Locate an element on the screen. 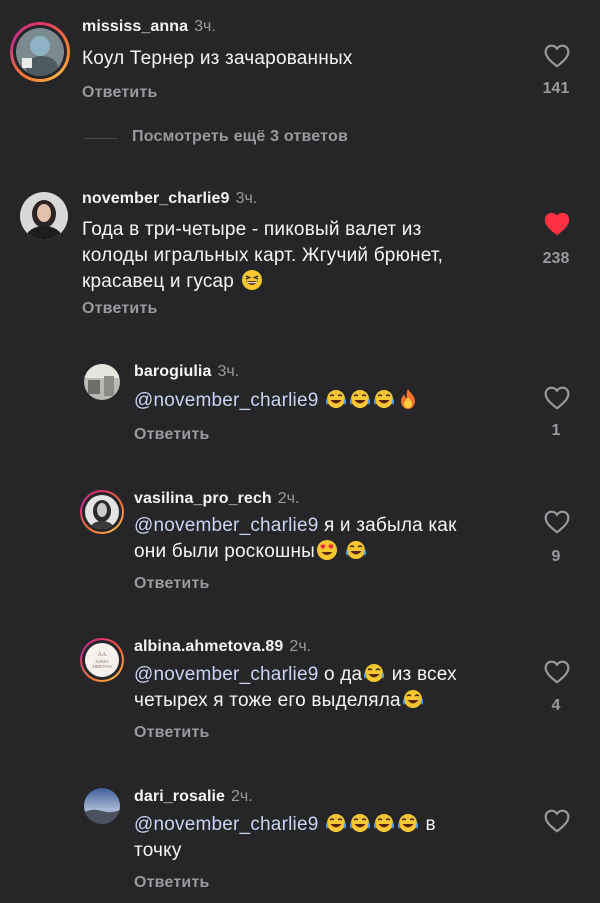 This screenshot has width=600, height=903. liked-heart-icon is located at coordinates (557, 224).